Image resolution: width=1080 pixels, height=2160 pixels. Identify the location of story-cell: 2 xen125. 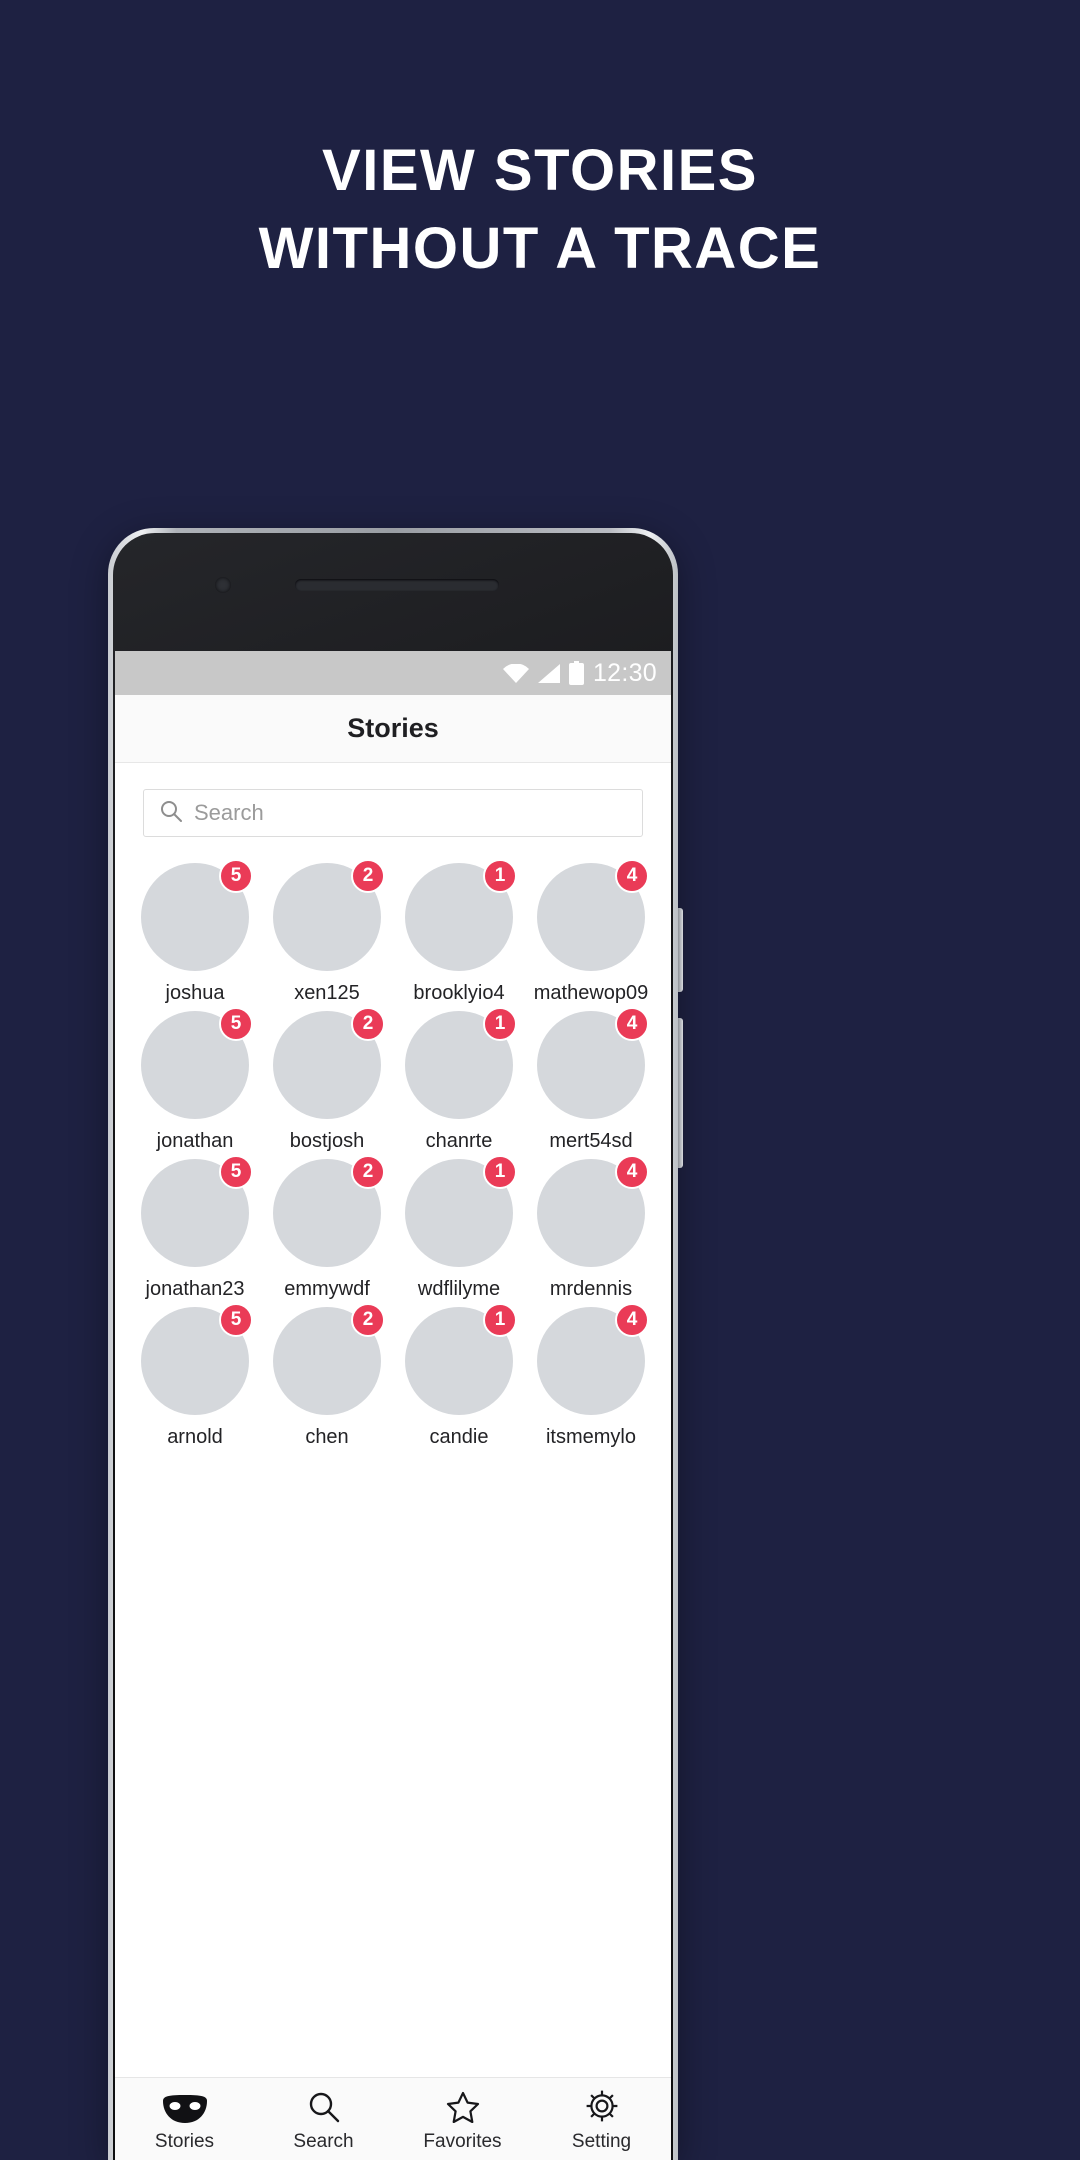
(327, 932).